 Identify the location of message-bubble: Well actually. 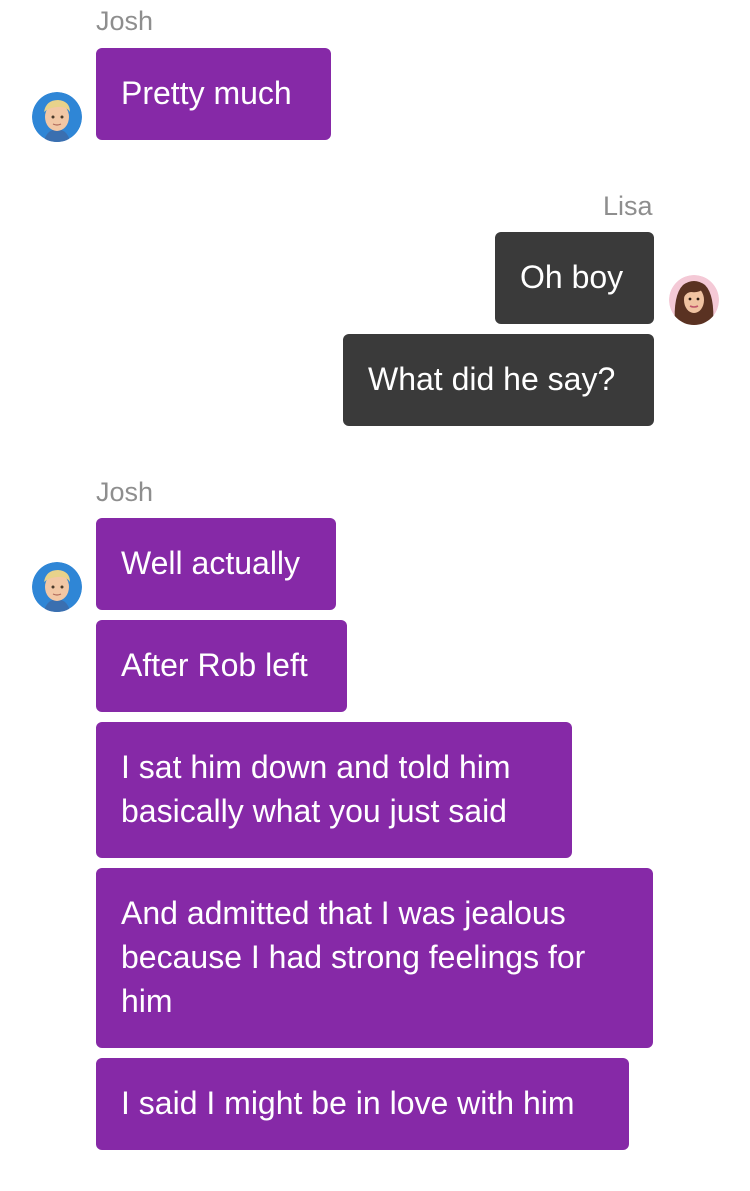
(216, 564).